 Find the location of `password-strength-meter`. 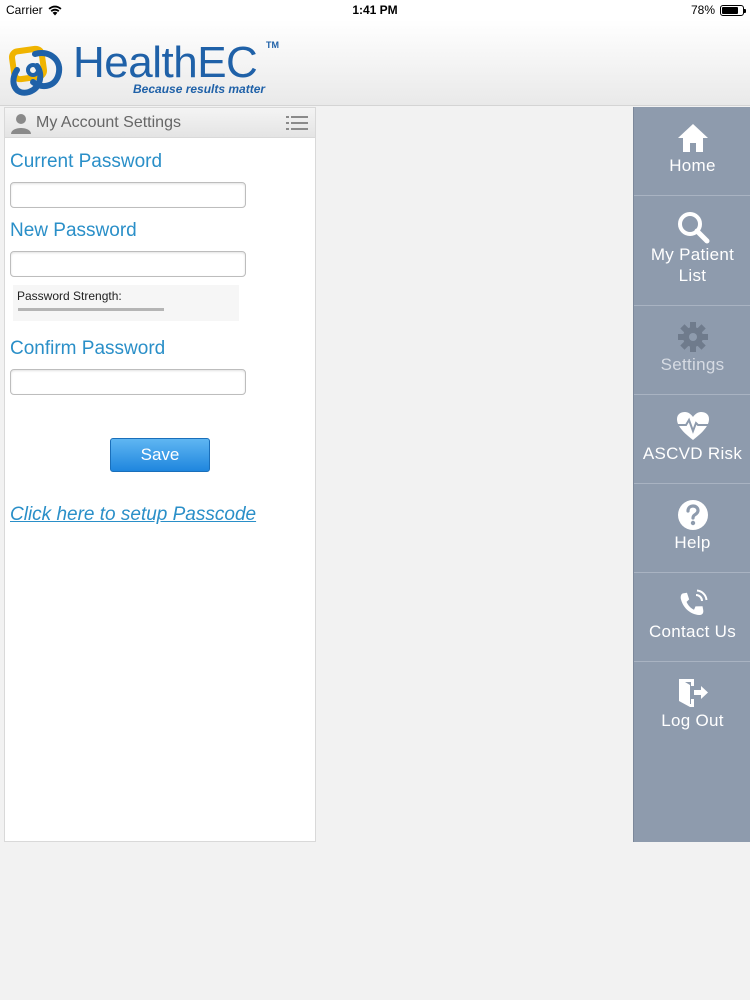

password-strength-meter is located at coordinates (91, 309).